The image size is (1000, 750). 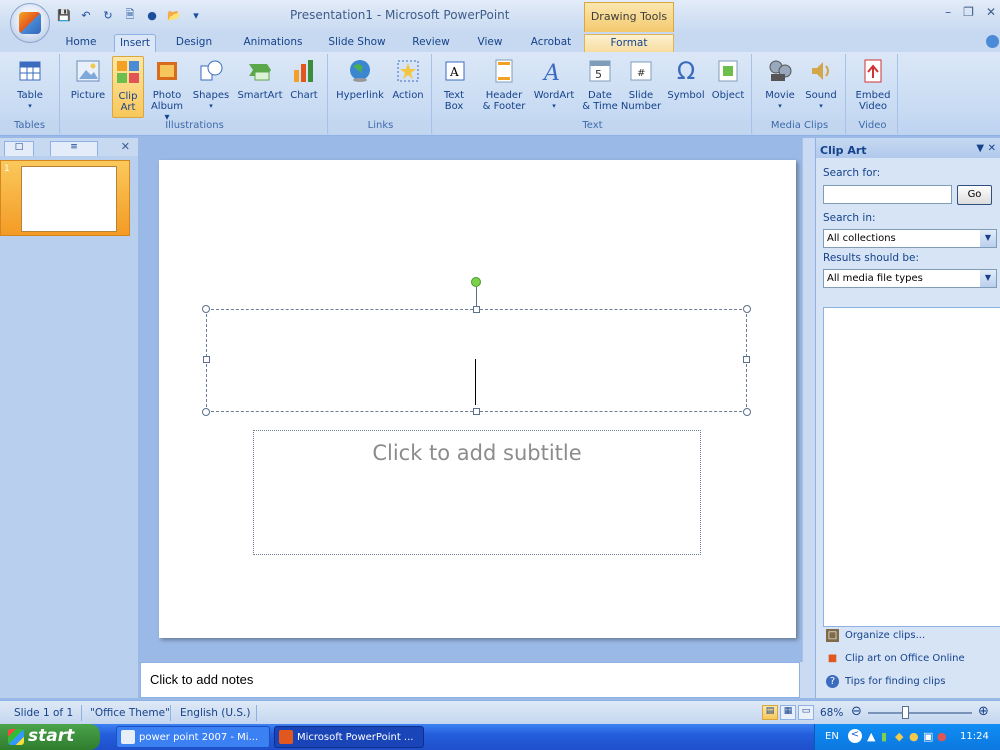 I want to click on zoom-out-icon: ⊖, so click(x=856, y=711).